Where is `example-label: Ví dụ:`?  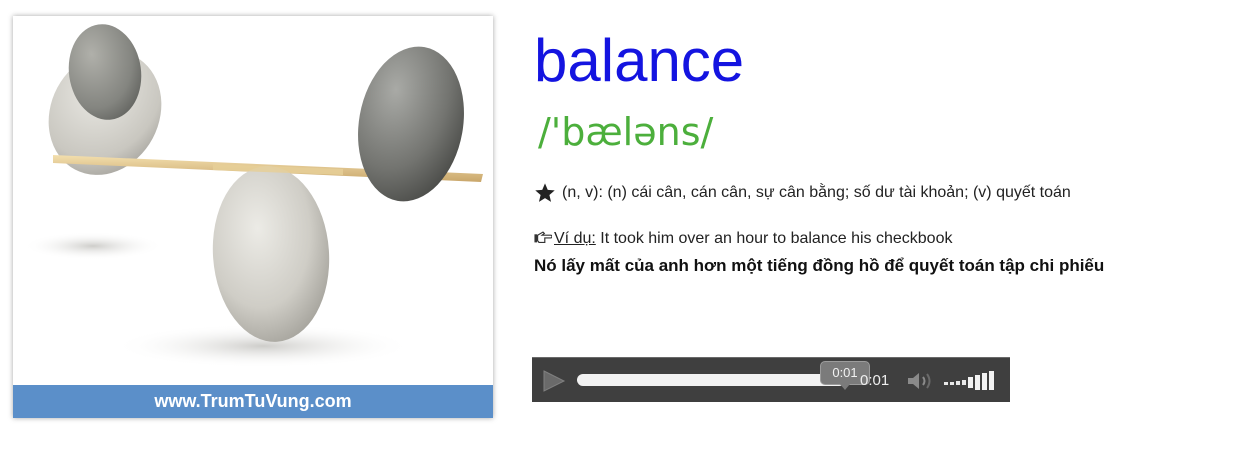 example-label: Ví dụ: is located at coordinates (575, 238).